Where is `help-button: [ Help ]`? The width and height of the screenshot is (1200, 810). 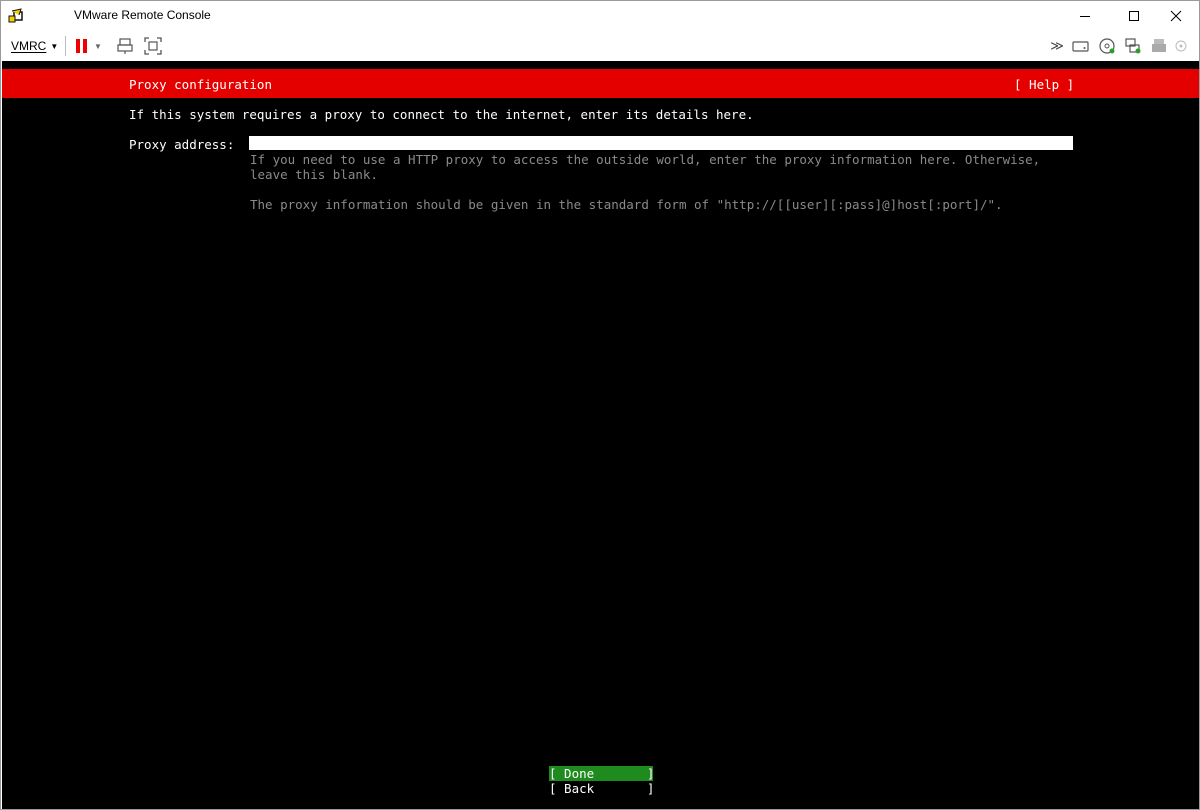 help-button: [ Help ] is located at coordinates (1044, 84).